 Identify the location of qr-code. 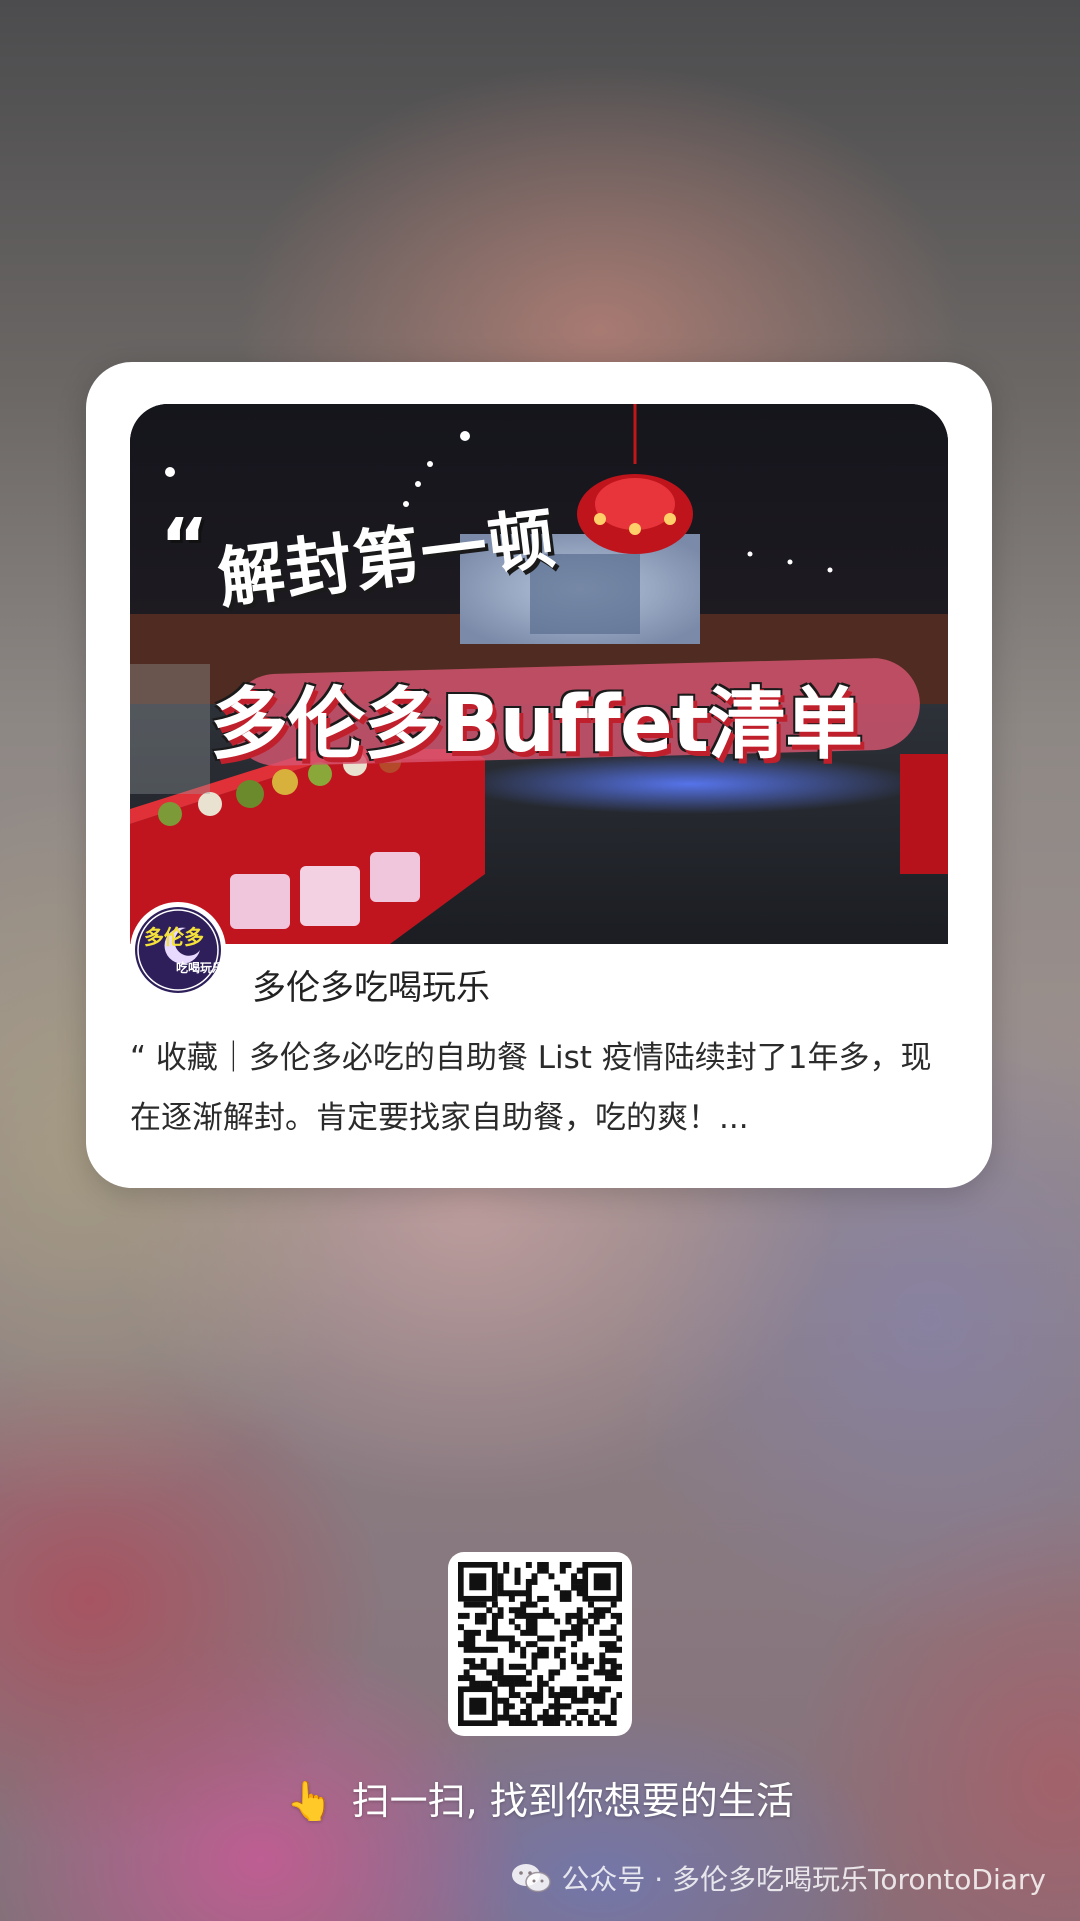
(540, 1644).